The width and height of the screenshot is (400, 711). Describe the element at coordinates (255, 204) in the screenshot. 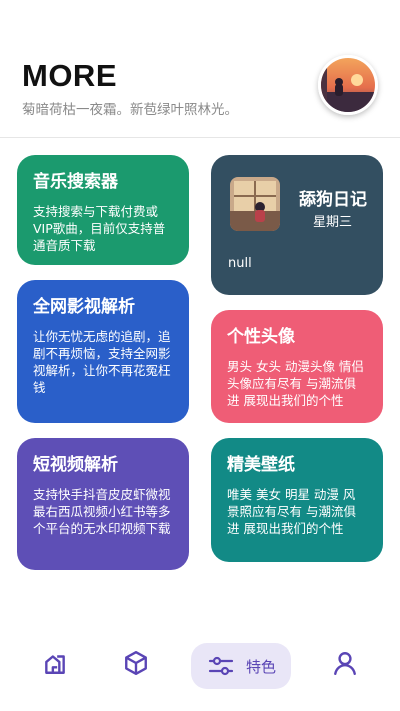

I see `diary-image` at that location.